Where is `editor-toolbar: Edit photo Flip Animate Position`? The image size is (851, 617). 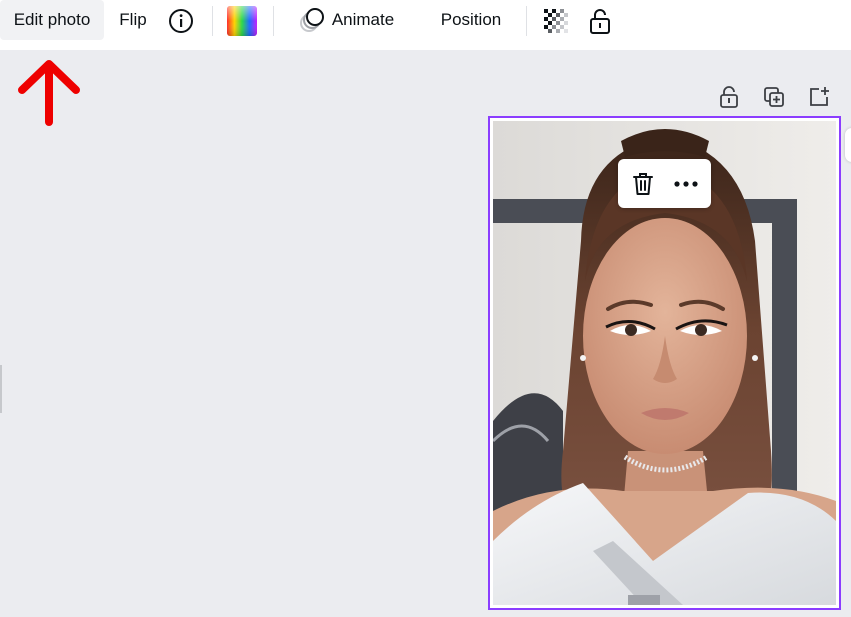 editor-toolbar: Edit photo Flip Animate Position is located at coordinates (425, 25).